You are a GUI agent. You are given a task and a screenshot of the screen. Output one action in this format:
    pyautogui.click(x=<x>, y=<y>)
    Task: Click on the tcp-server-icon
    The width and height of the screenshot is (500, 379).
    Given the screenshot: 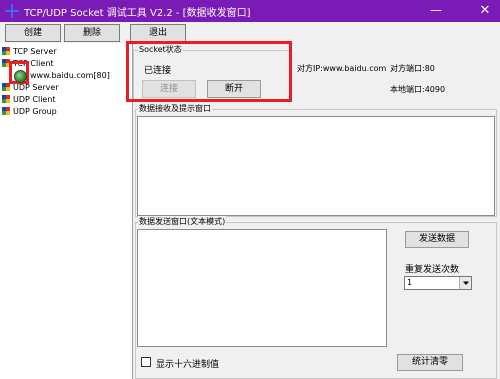 What is the action you would take?
    pyautogui.click(x=6, y=51)
    